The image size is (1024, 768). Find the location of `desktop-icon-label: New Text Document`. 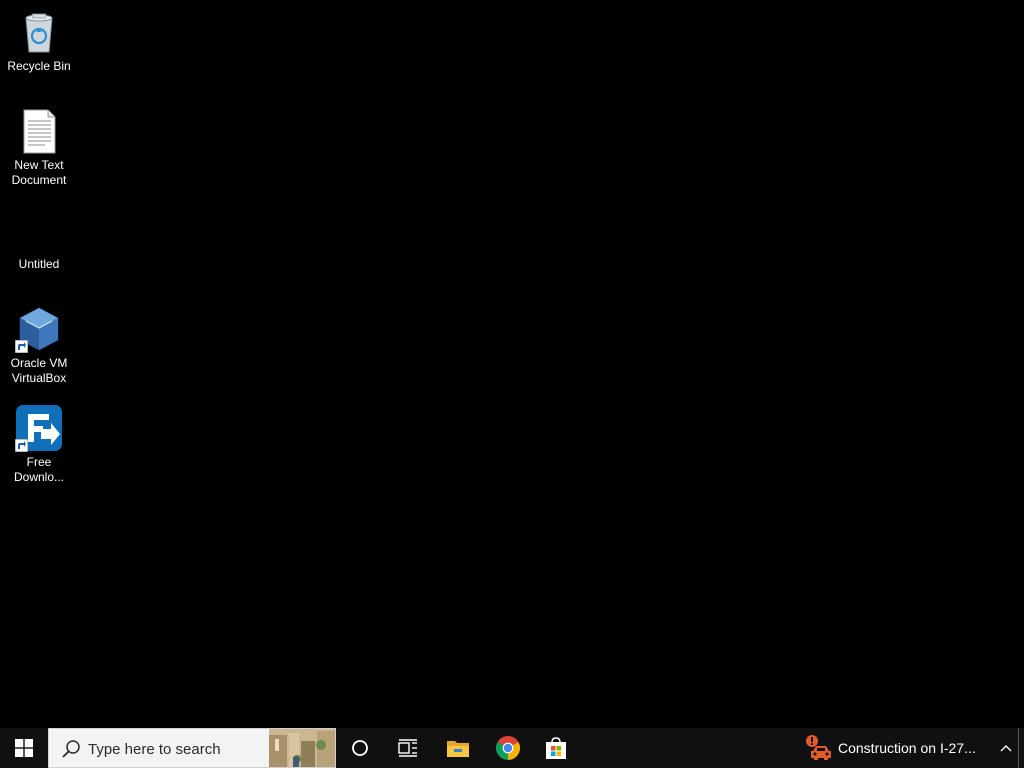

desktop-icon-label: New Text Document is located at coordinates (39, 172).